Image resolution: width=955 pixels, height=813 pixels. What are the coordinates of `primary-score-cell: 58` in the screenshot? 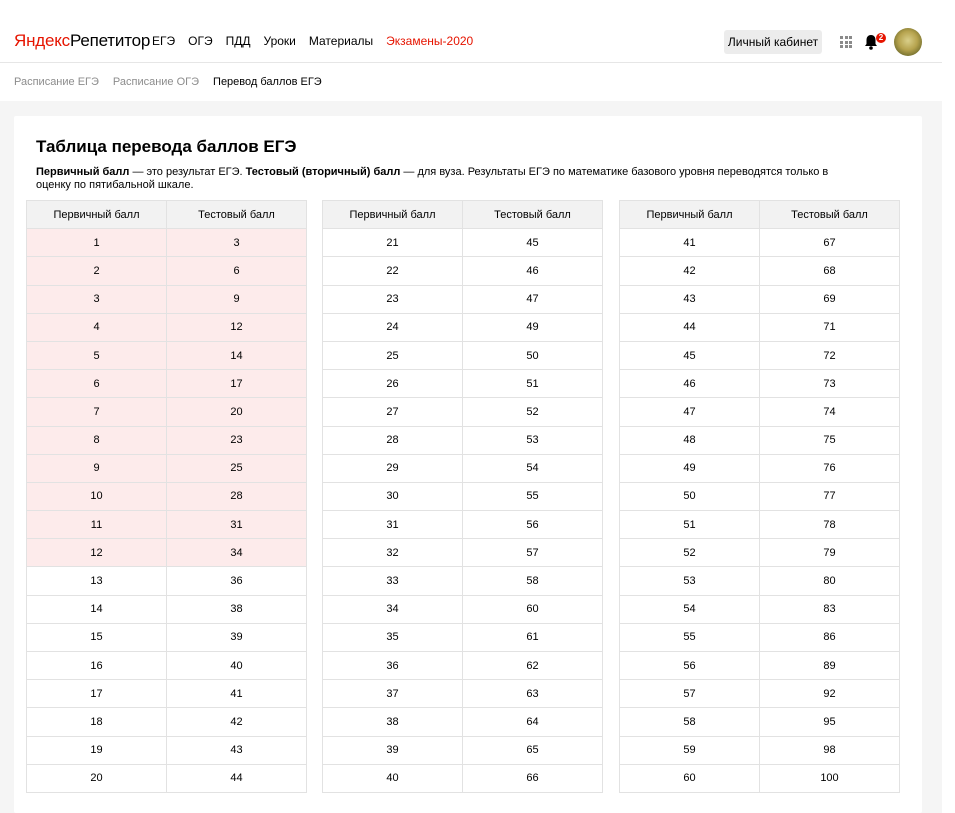 It's located at (689, 722).